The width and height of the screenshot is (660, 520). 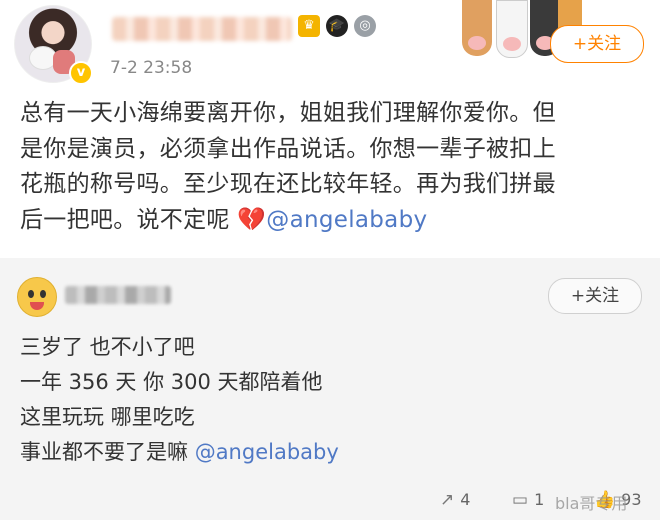 What do you see at coordinates (365, 26) in the screenshot?
I see `medal-icon: ◎` at bounding box center [365, 26].